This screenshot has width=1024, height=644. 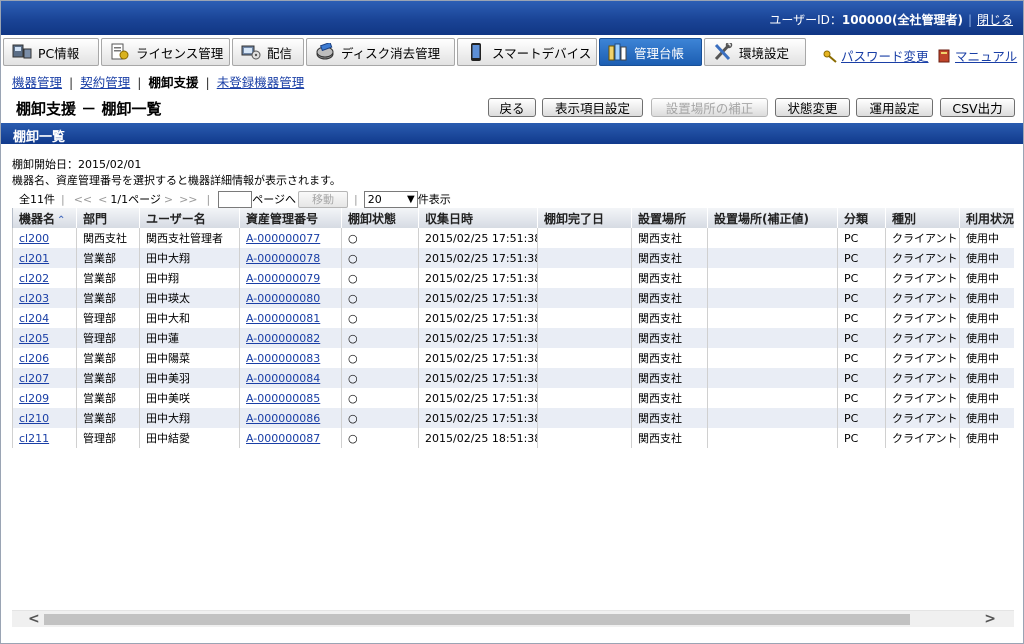 I want to click on status-change-button: 状態変更, so click(x=812, y=107).